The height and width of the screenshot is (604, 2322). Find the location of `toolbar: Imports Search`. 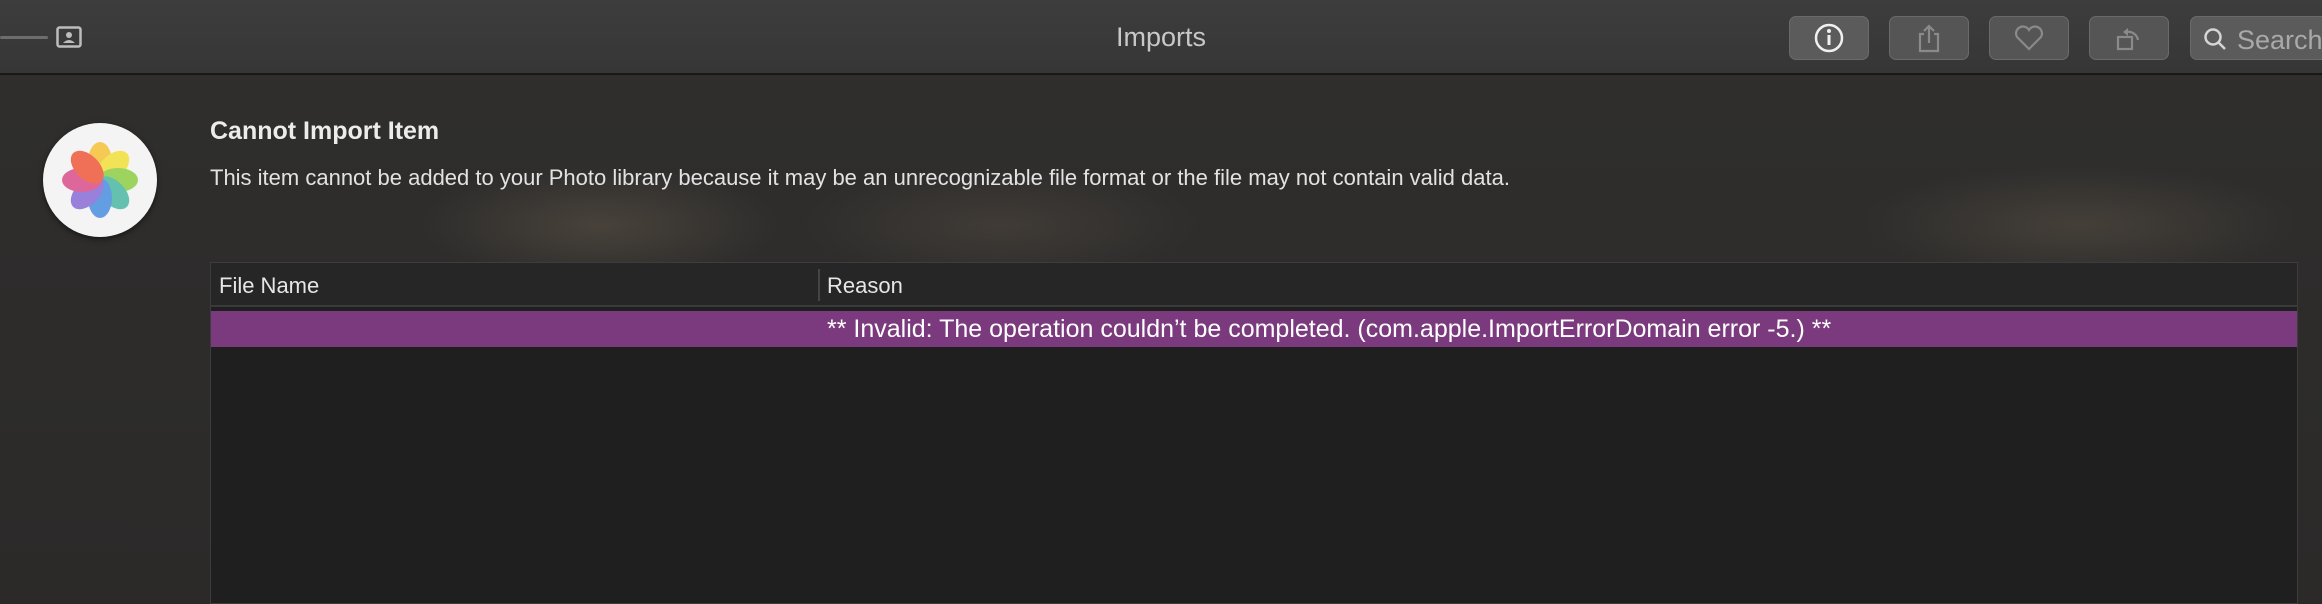

toolbar: Imports Search is located at coordinates (1161, 37).